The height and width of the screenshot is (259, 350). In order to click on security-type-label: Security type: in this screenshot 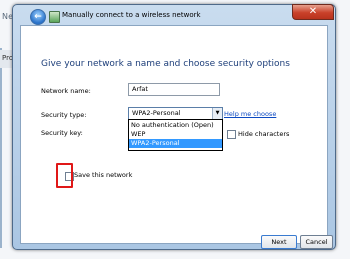, I will do `click(64, 115)`.